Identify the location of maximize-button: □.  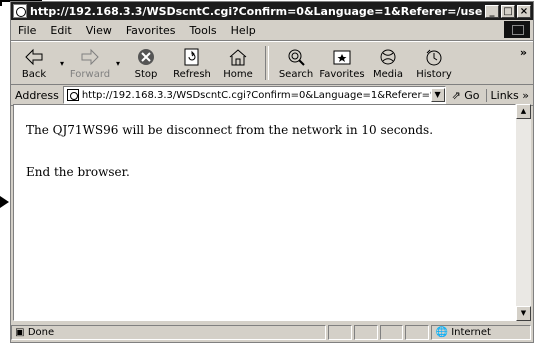
(508, 11).